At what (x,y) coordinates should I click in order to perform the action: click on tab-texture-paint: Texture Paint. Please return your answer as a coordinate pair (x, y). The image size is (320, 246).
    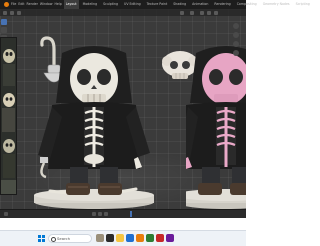
    Looking at the image, I should click on (157, 4).